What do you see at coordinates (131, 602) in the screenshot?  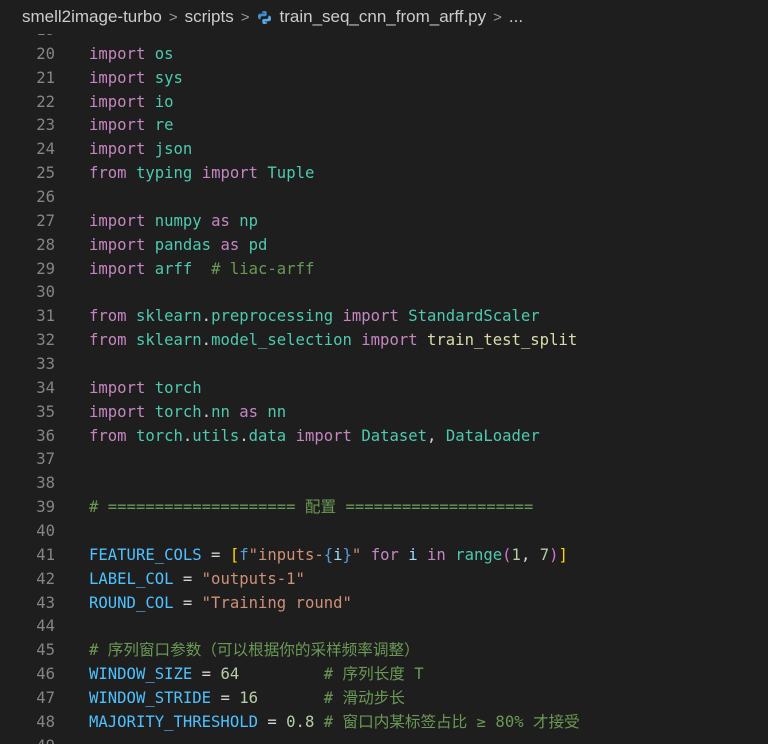 I see `code-token: ROUND_COL` at bounding box center [131, 602].